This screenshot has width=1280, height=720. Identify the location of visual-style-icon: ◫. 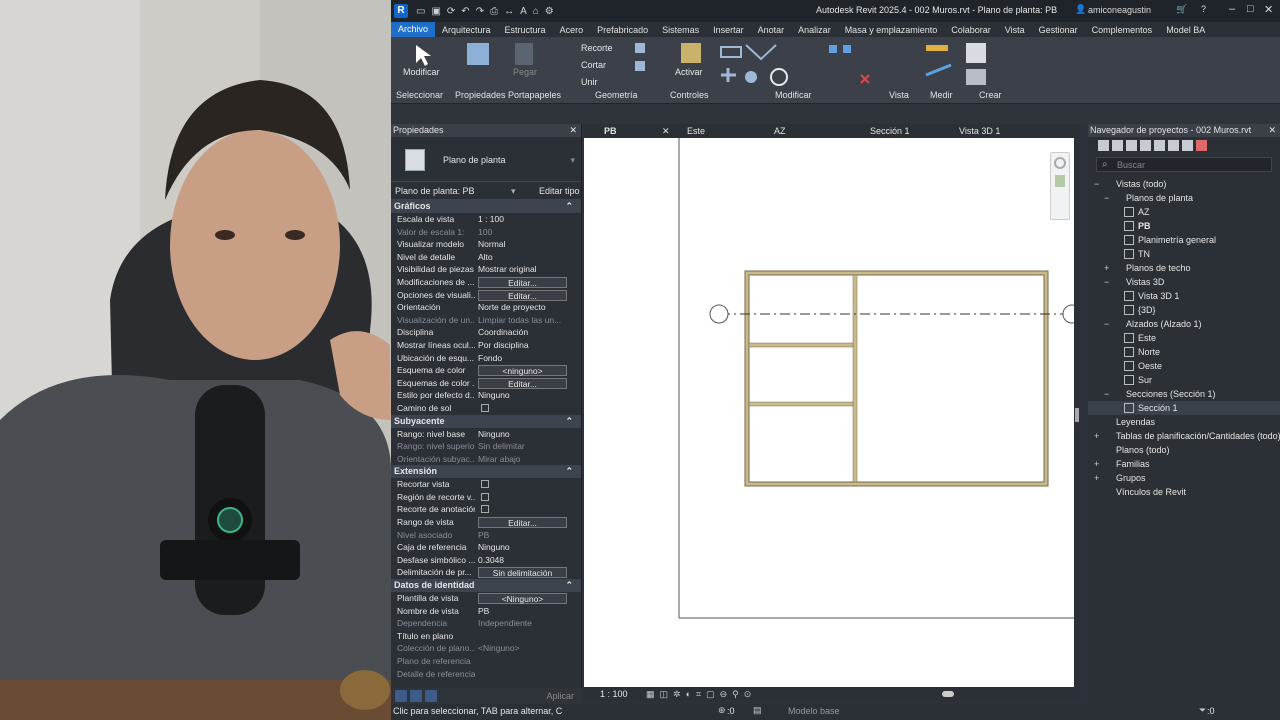
(664, 694).